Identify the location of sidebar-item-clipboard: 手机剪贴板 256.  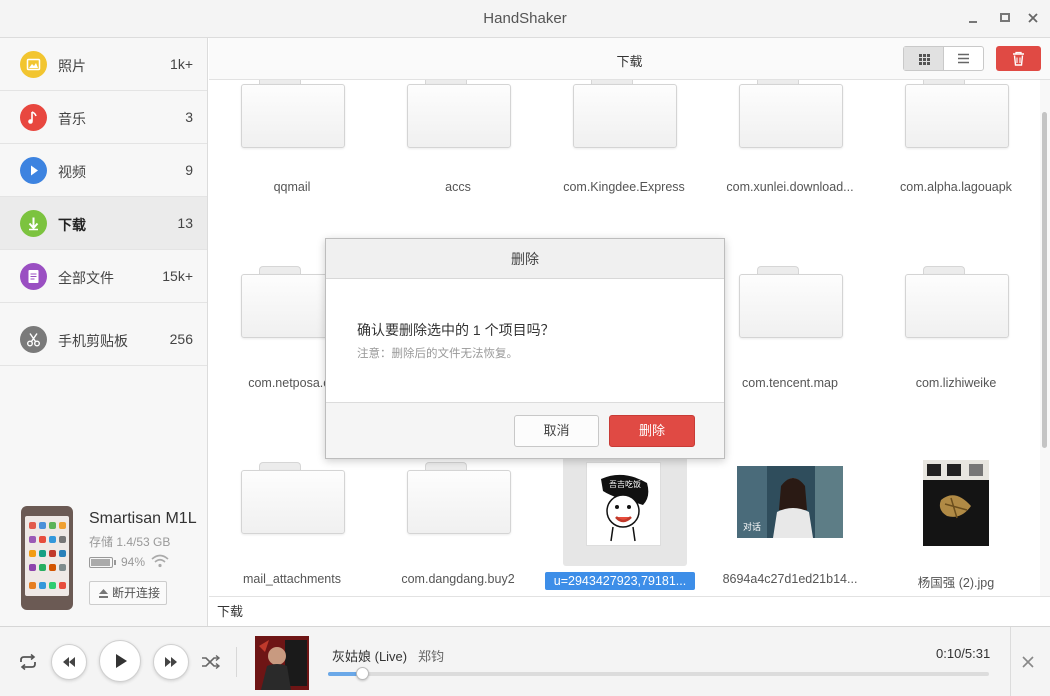
(103, 339).